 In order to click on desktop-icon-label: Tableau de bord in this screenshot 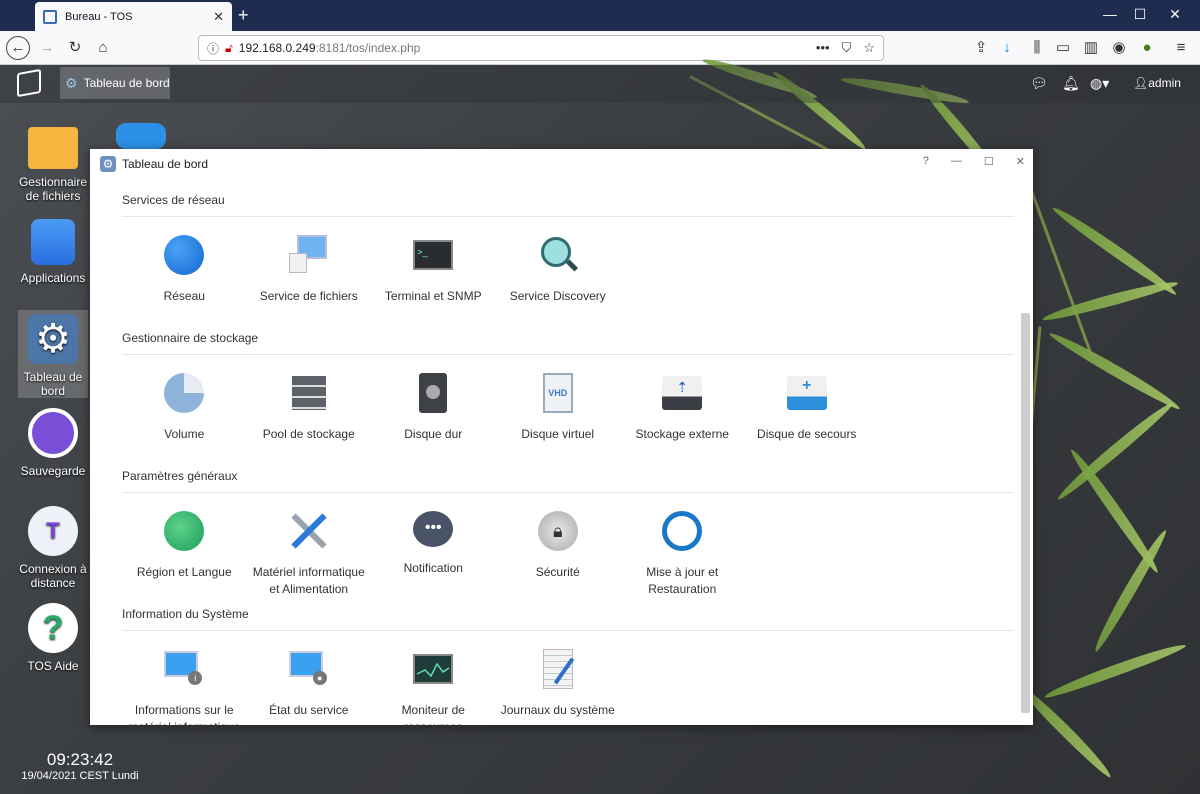, I will do `click(53, 384)`.